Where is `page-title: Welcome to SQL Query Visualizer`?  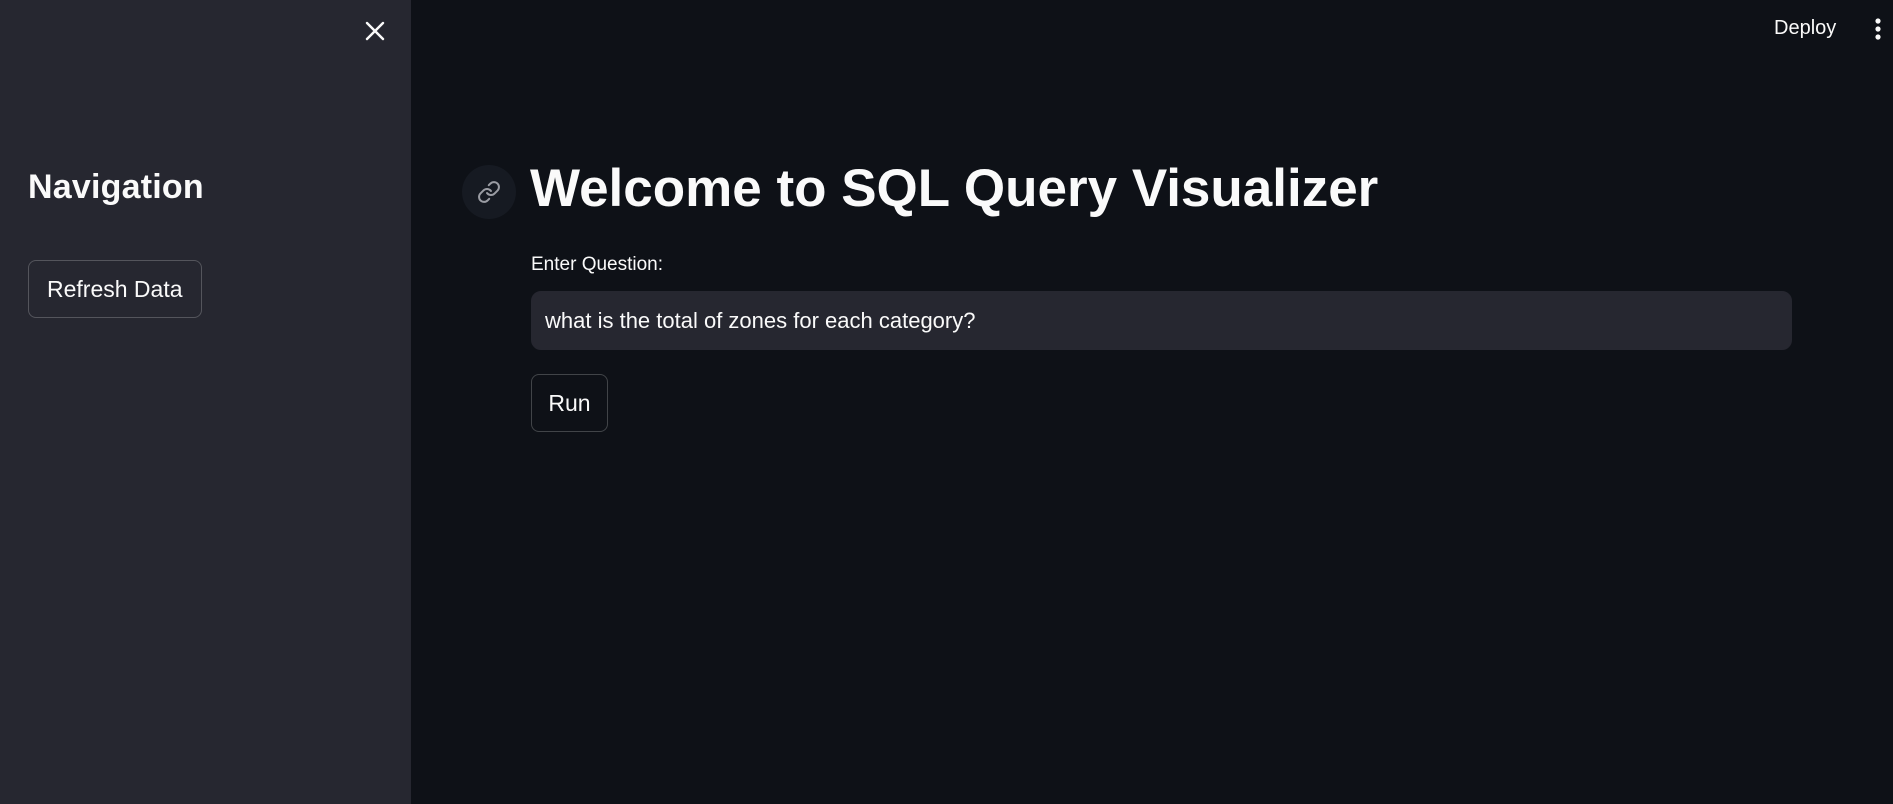
page-title: Welcome to SQL Query Visualizer is located at coordinates (954, 188).